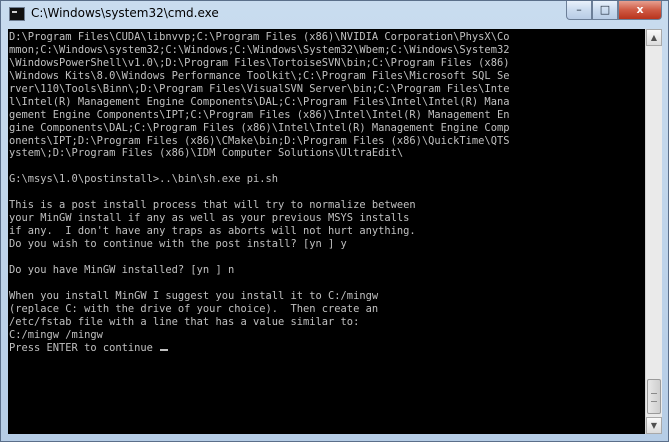 The width and height of the screenshot is (669, 442). Describe the element at coordinates (654, 396) in the screenshot. I see `scroll-thumb` at that location.